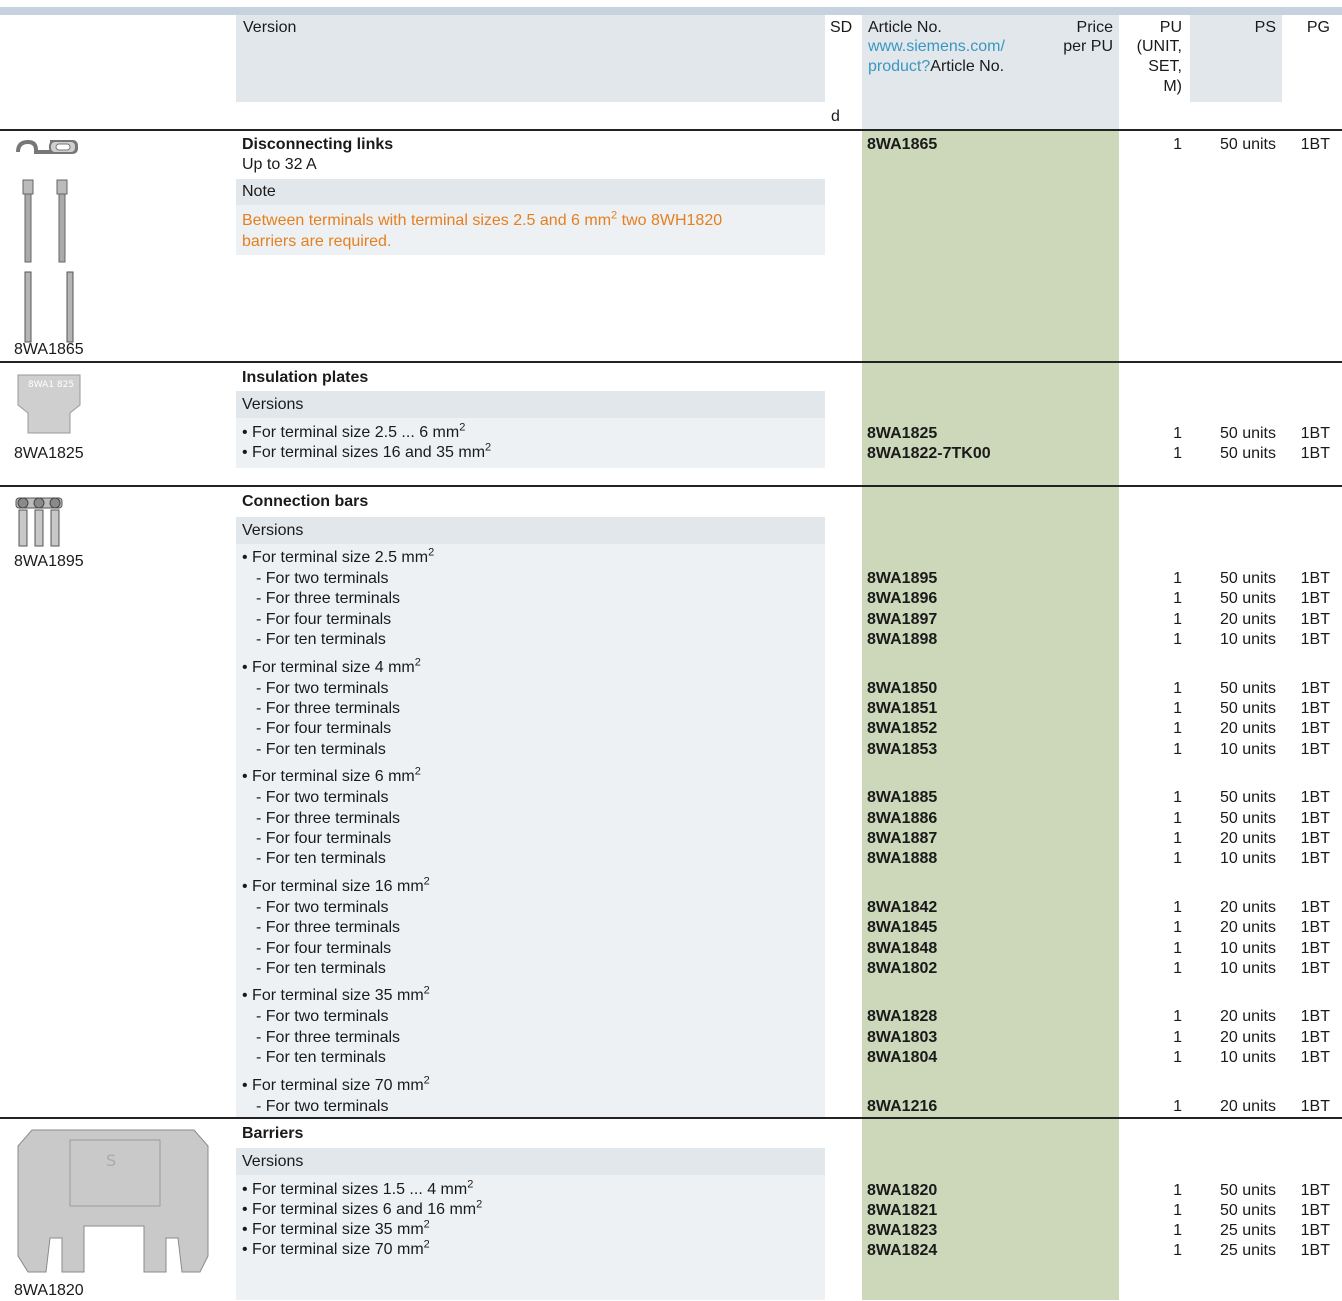  What do you see at coordinates (359, 1209) in the screenshot?
I see `version-label: • For terminal sizes 6 and 16 mm` at bounding box center [359, 1209].